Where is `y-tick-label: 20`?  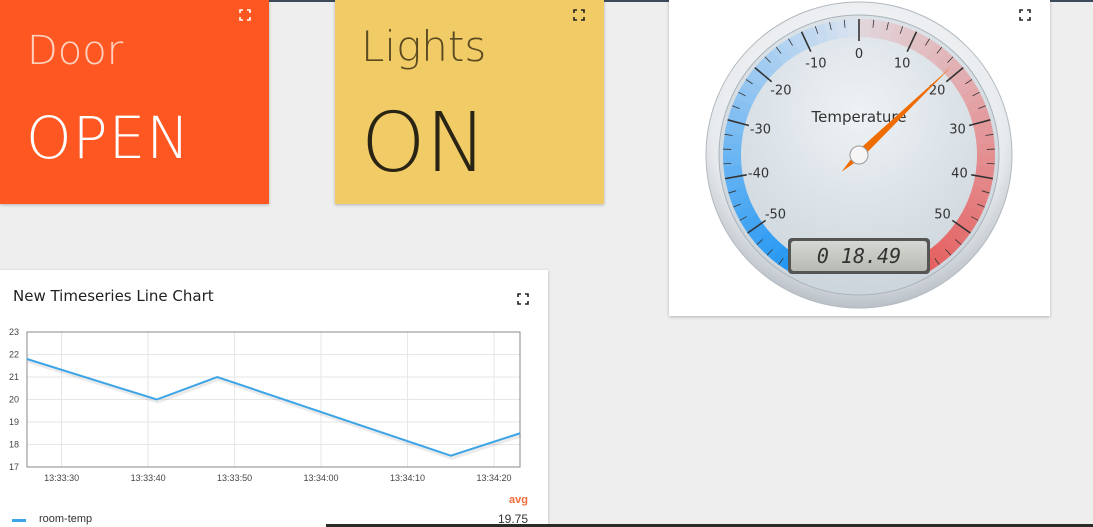 y-tick-label: 20 is located at coordinates (14, 400).